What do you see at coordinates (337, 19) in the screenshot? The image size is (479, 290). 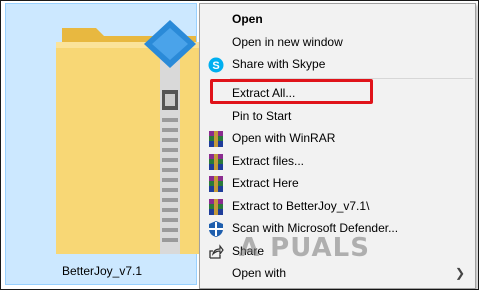 I see `menu-item-open: Open` at bounding box center [337, 19].